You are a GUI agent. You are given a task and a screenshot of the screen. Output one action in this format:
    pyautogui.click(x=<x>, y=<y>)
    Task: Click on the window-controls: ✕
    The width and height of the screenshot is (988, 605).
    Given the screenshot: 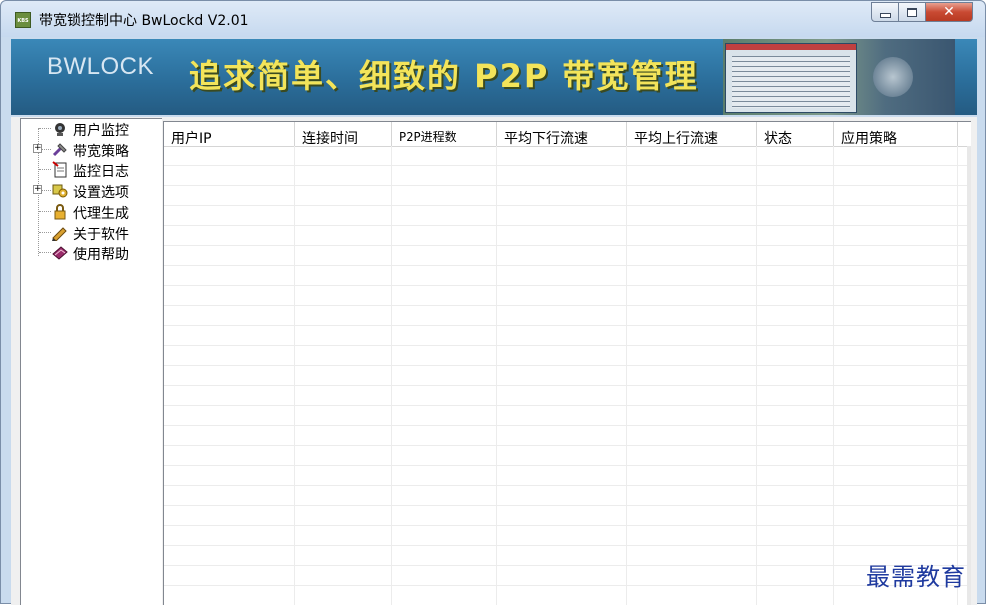 What is the action you would take?
    pyautogui.click(x=922, y=12)
    